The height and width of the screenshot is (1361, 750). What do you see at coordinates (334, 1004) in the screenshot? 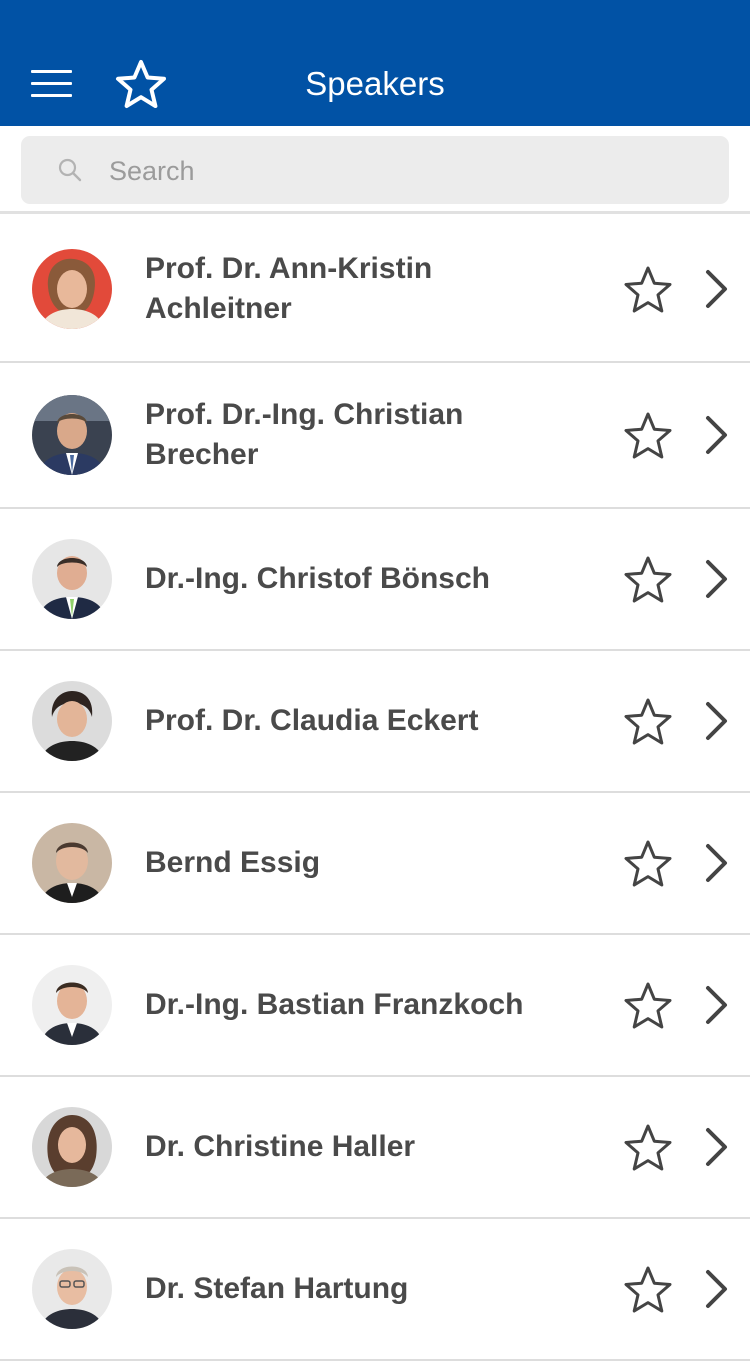
I see `speaker-name: Dr.-Ing. Bastian Franzkoch` at bounding box center [334, 1004].